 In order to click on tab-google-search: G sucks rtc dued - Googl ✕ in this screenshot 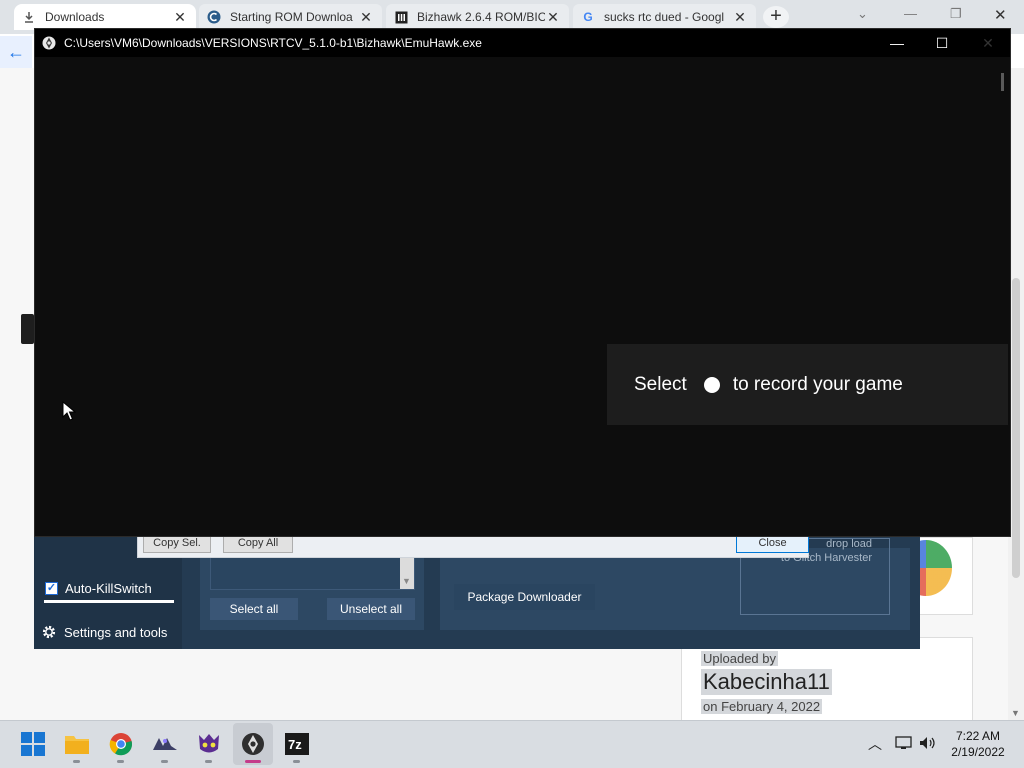, I will do `click(664, 17)`.